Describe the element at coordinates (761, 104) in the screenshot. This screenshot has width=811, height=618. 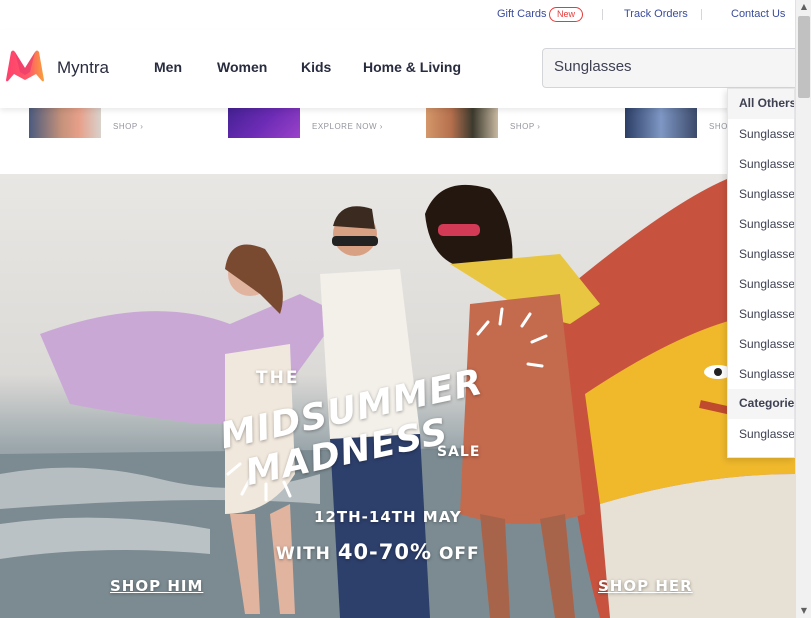
I see `suggestion-group-header: All Others` at that location.